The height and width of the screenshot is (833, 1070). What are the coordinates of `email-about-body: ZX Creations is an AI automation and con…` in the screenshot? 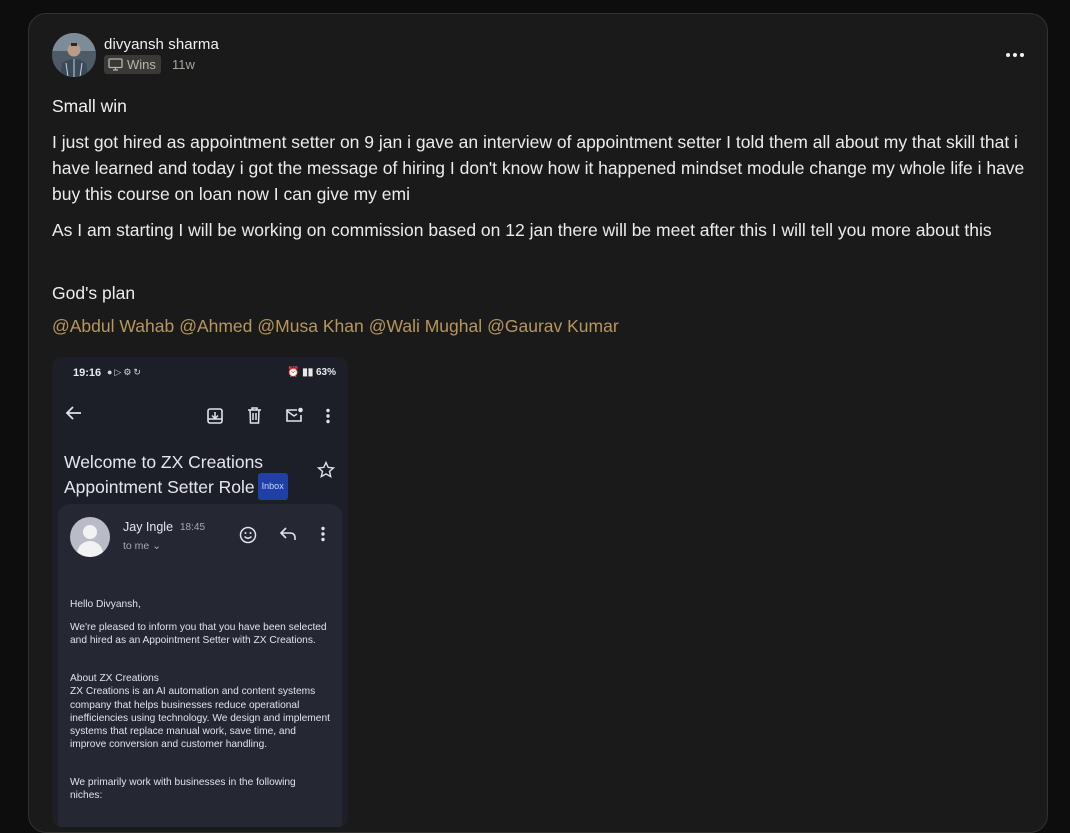 It's located at (200, 718).